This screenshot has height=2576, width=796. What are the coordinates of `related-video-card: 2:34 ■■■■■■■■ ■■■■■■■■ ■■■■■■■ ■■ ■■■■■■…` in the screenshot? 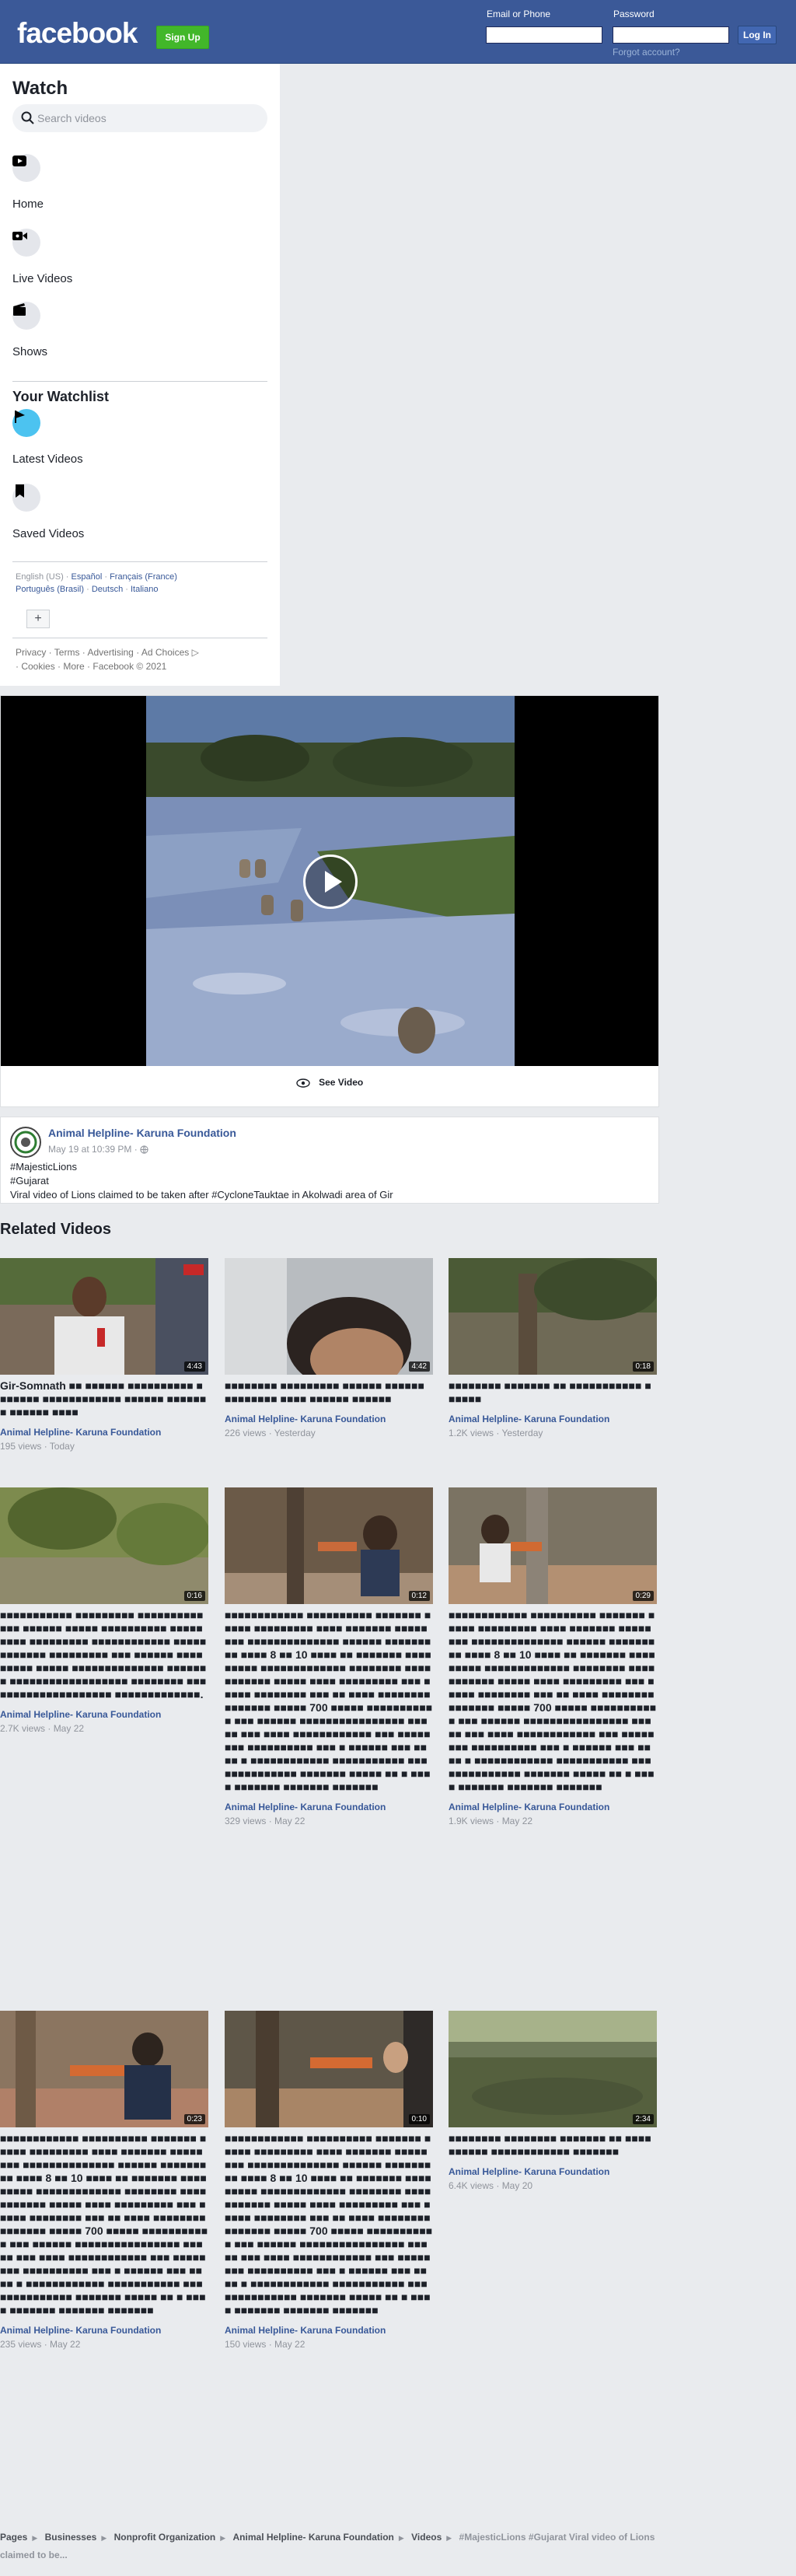 It's located at (553, 2101).